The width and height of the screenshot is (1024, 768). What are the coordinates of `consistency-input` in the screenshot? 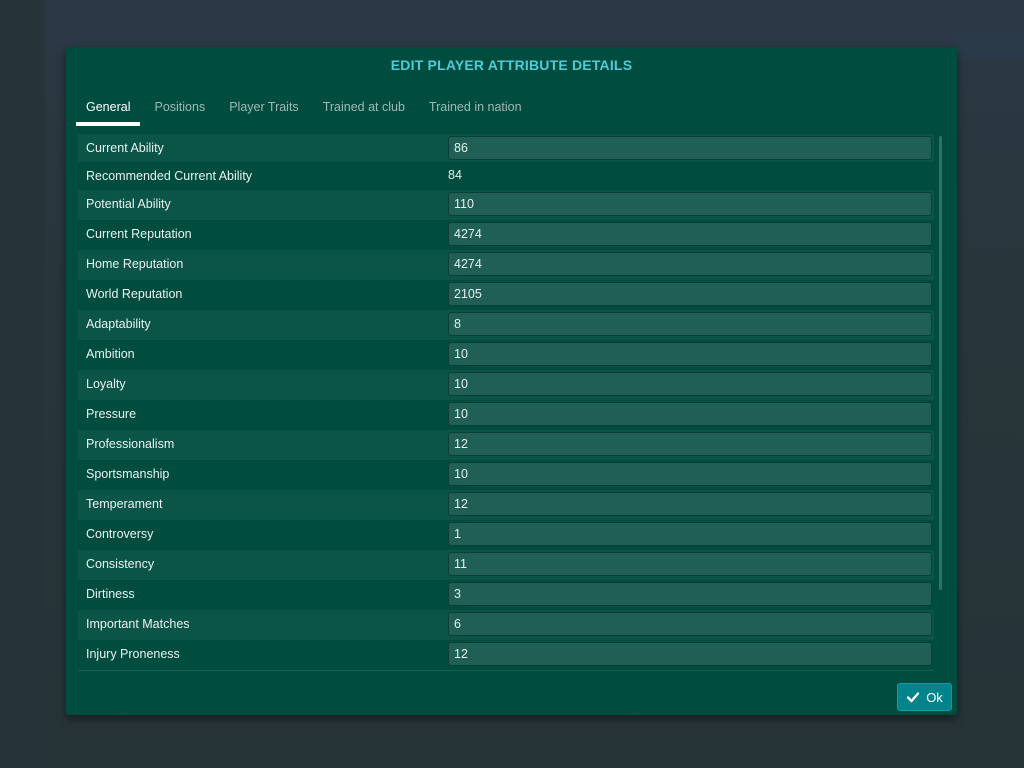 It's located at (690, 564).